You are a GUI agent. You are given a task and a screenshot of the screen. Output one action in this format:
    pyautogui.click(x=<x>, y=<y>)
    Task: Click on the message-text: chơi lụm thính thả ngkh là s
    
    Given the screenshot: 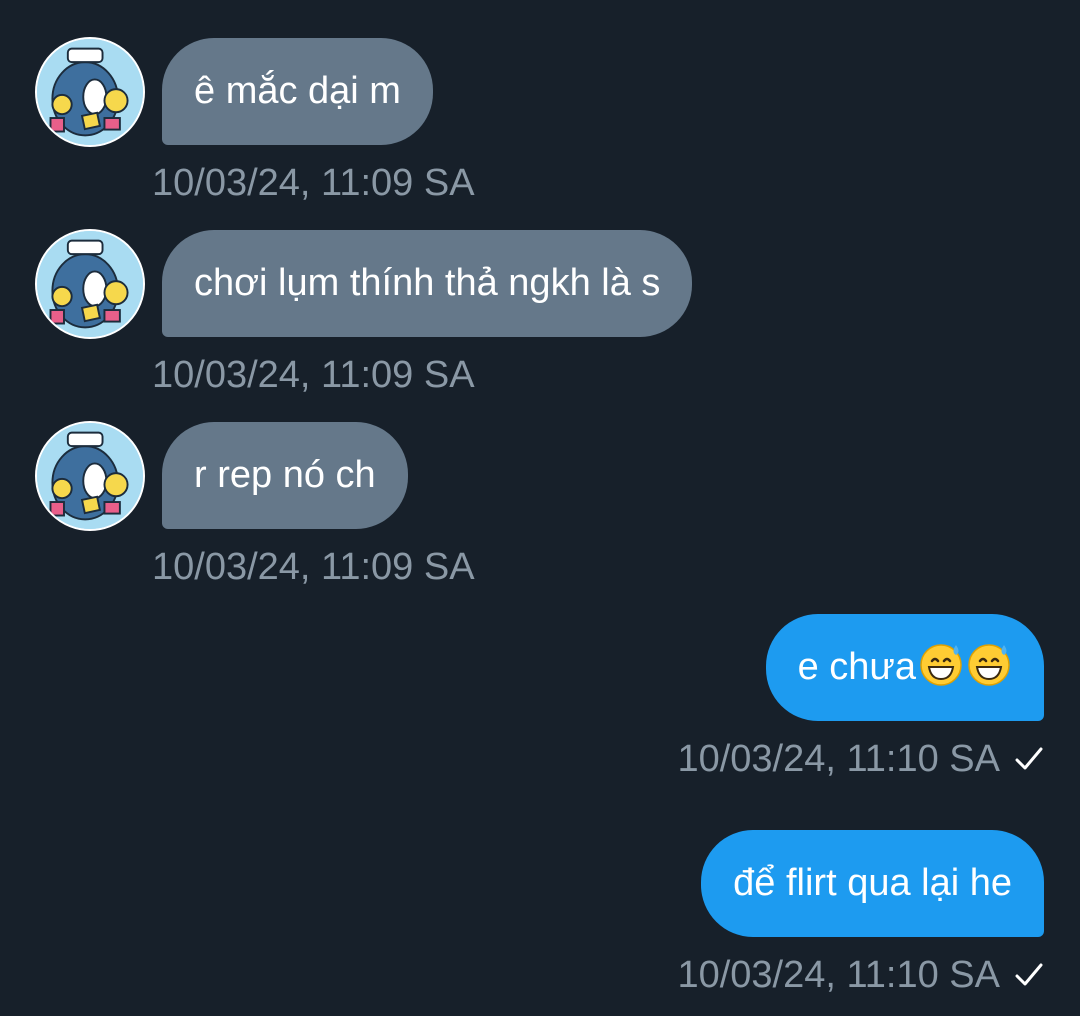 What is the action you would take?
    pyautogui.click(x=427, y=283)
    